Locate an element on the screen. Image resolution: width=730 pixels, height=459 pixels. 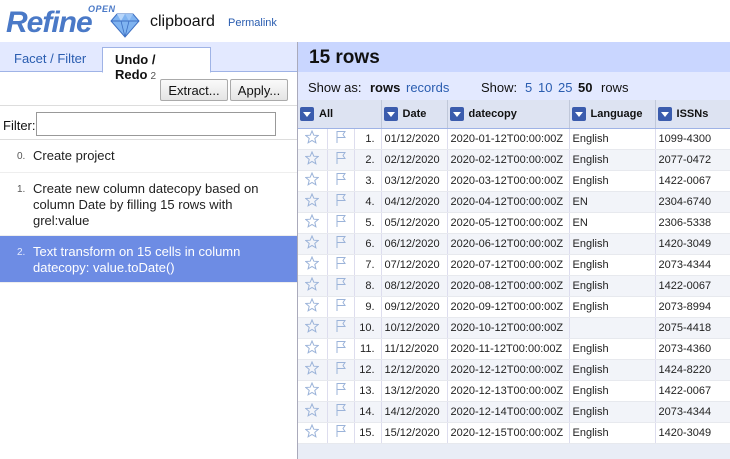
column-header-language: Language is located at coordinates (612, 114).